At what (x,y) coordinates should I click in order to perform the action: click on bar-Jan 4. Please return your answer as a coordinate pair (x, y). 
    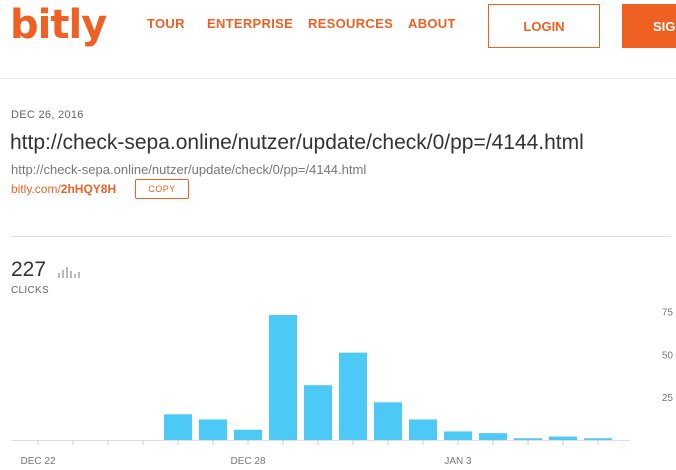
    Looking at the image, I should click on (493, 436).